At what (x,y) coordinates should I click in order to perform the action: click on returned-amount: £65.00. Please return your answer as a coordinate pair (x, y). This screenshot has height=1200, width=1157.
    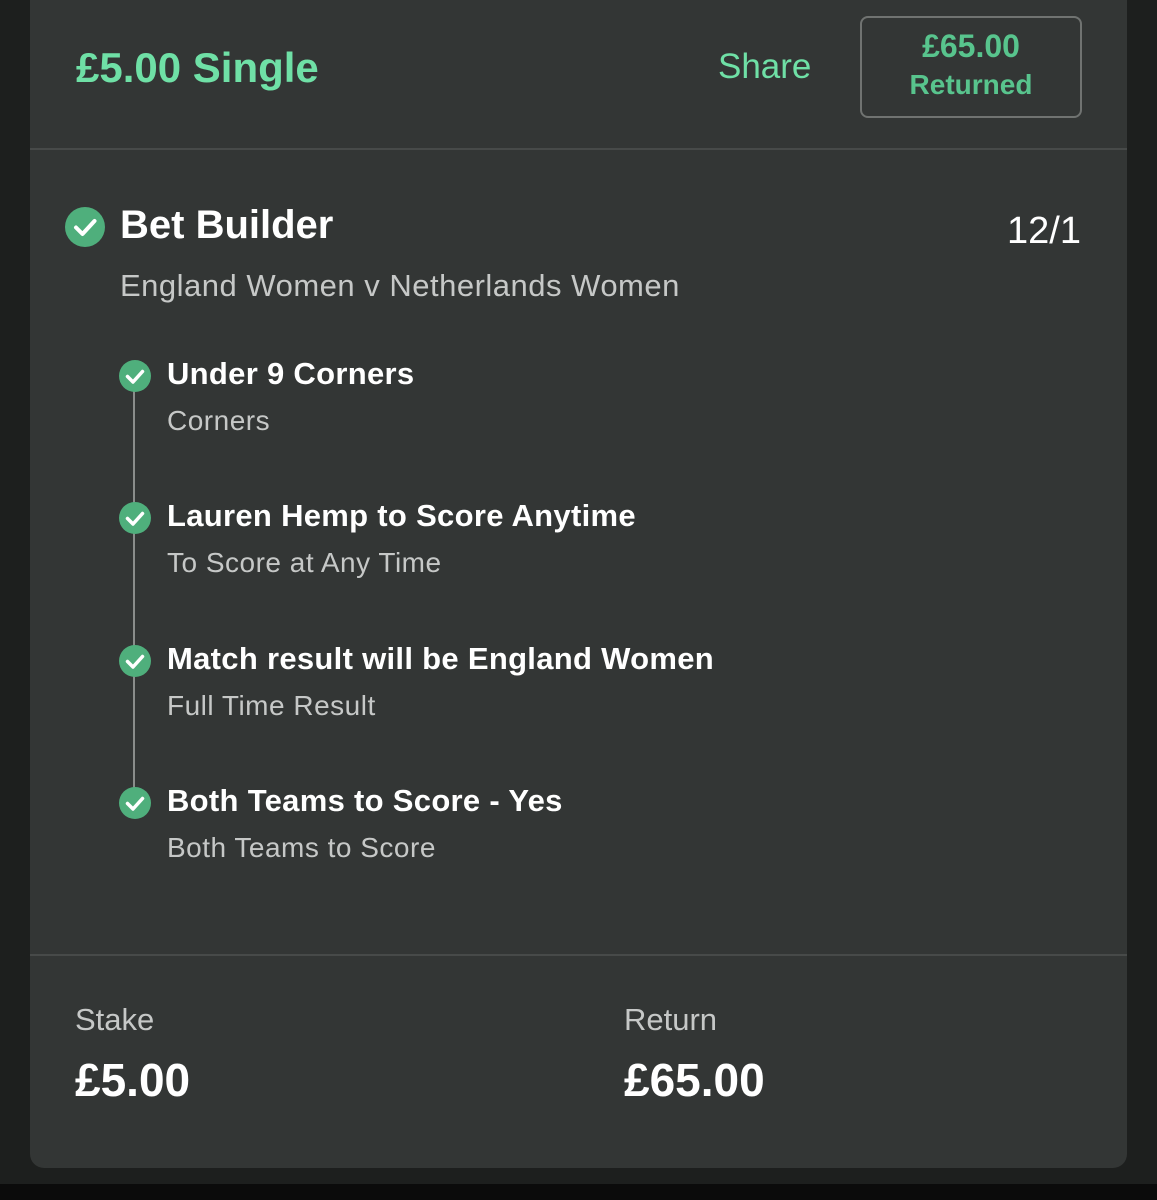
    Looking at the image, I should click on (971, 46).